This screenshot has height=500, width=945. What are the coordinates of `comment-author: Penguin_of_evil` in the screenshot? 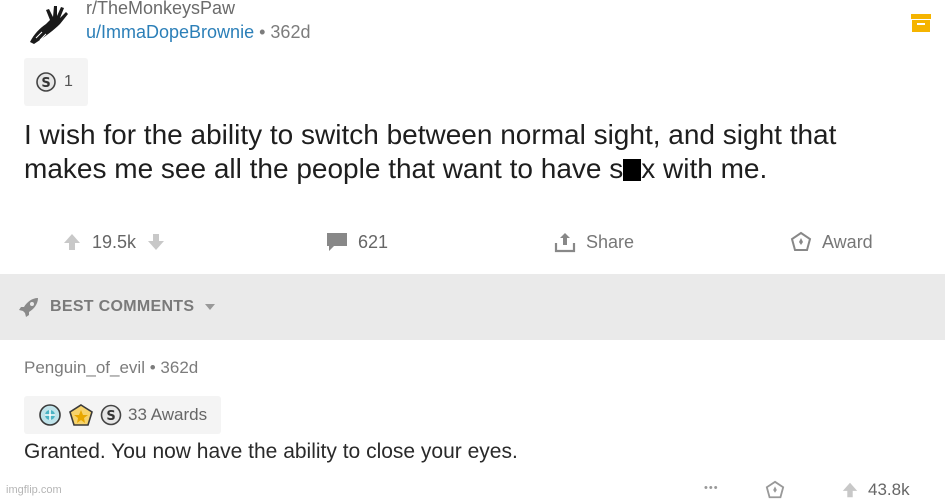 It's located at (84, 367).